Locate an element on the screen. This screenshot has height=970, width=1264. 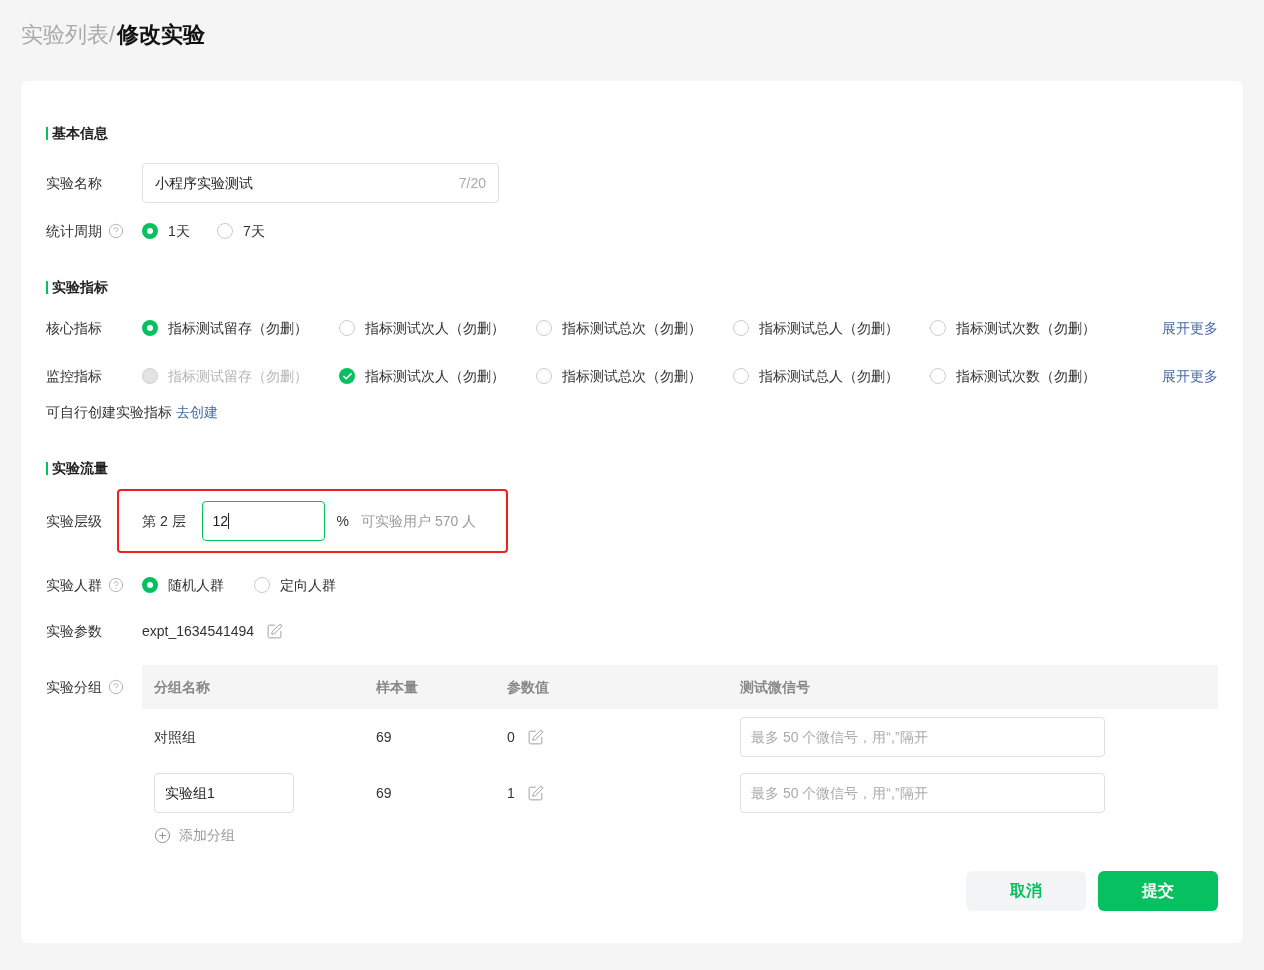
field-label: 实验人群 is located at coordinates (74, 585).